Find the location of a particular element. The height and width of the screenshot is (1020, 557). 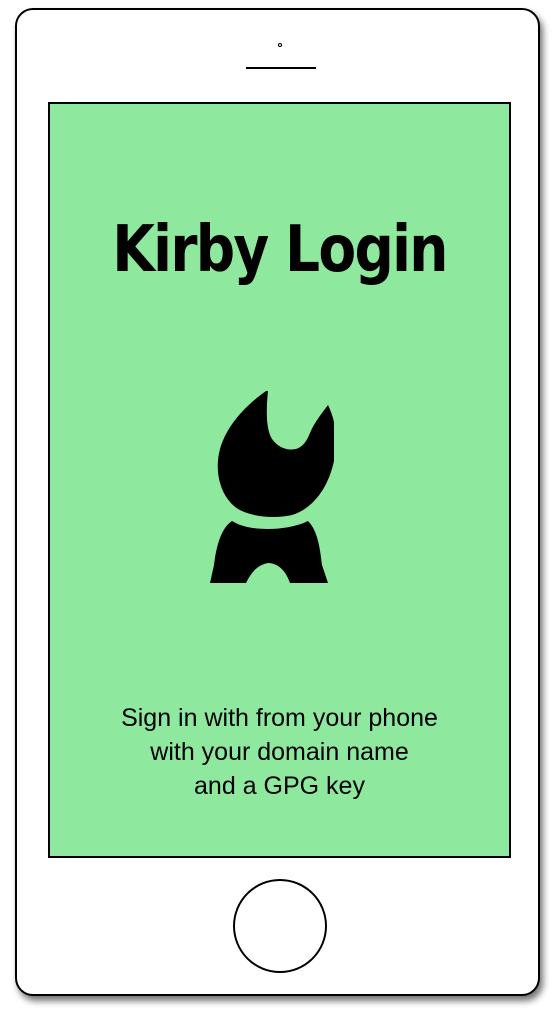

home-button is located at coordinates (280, 926).